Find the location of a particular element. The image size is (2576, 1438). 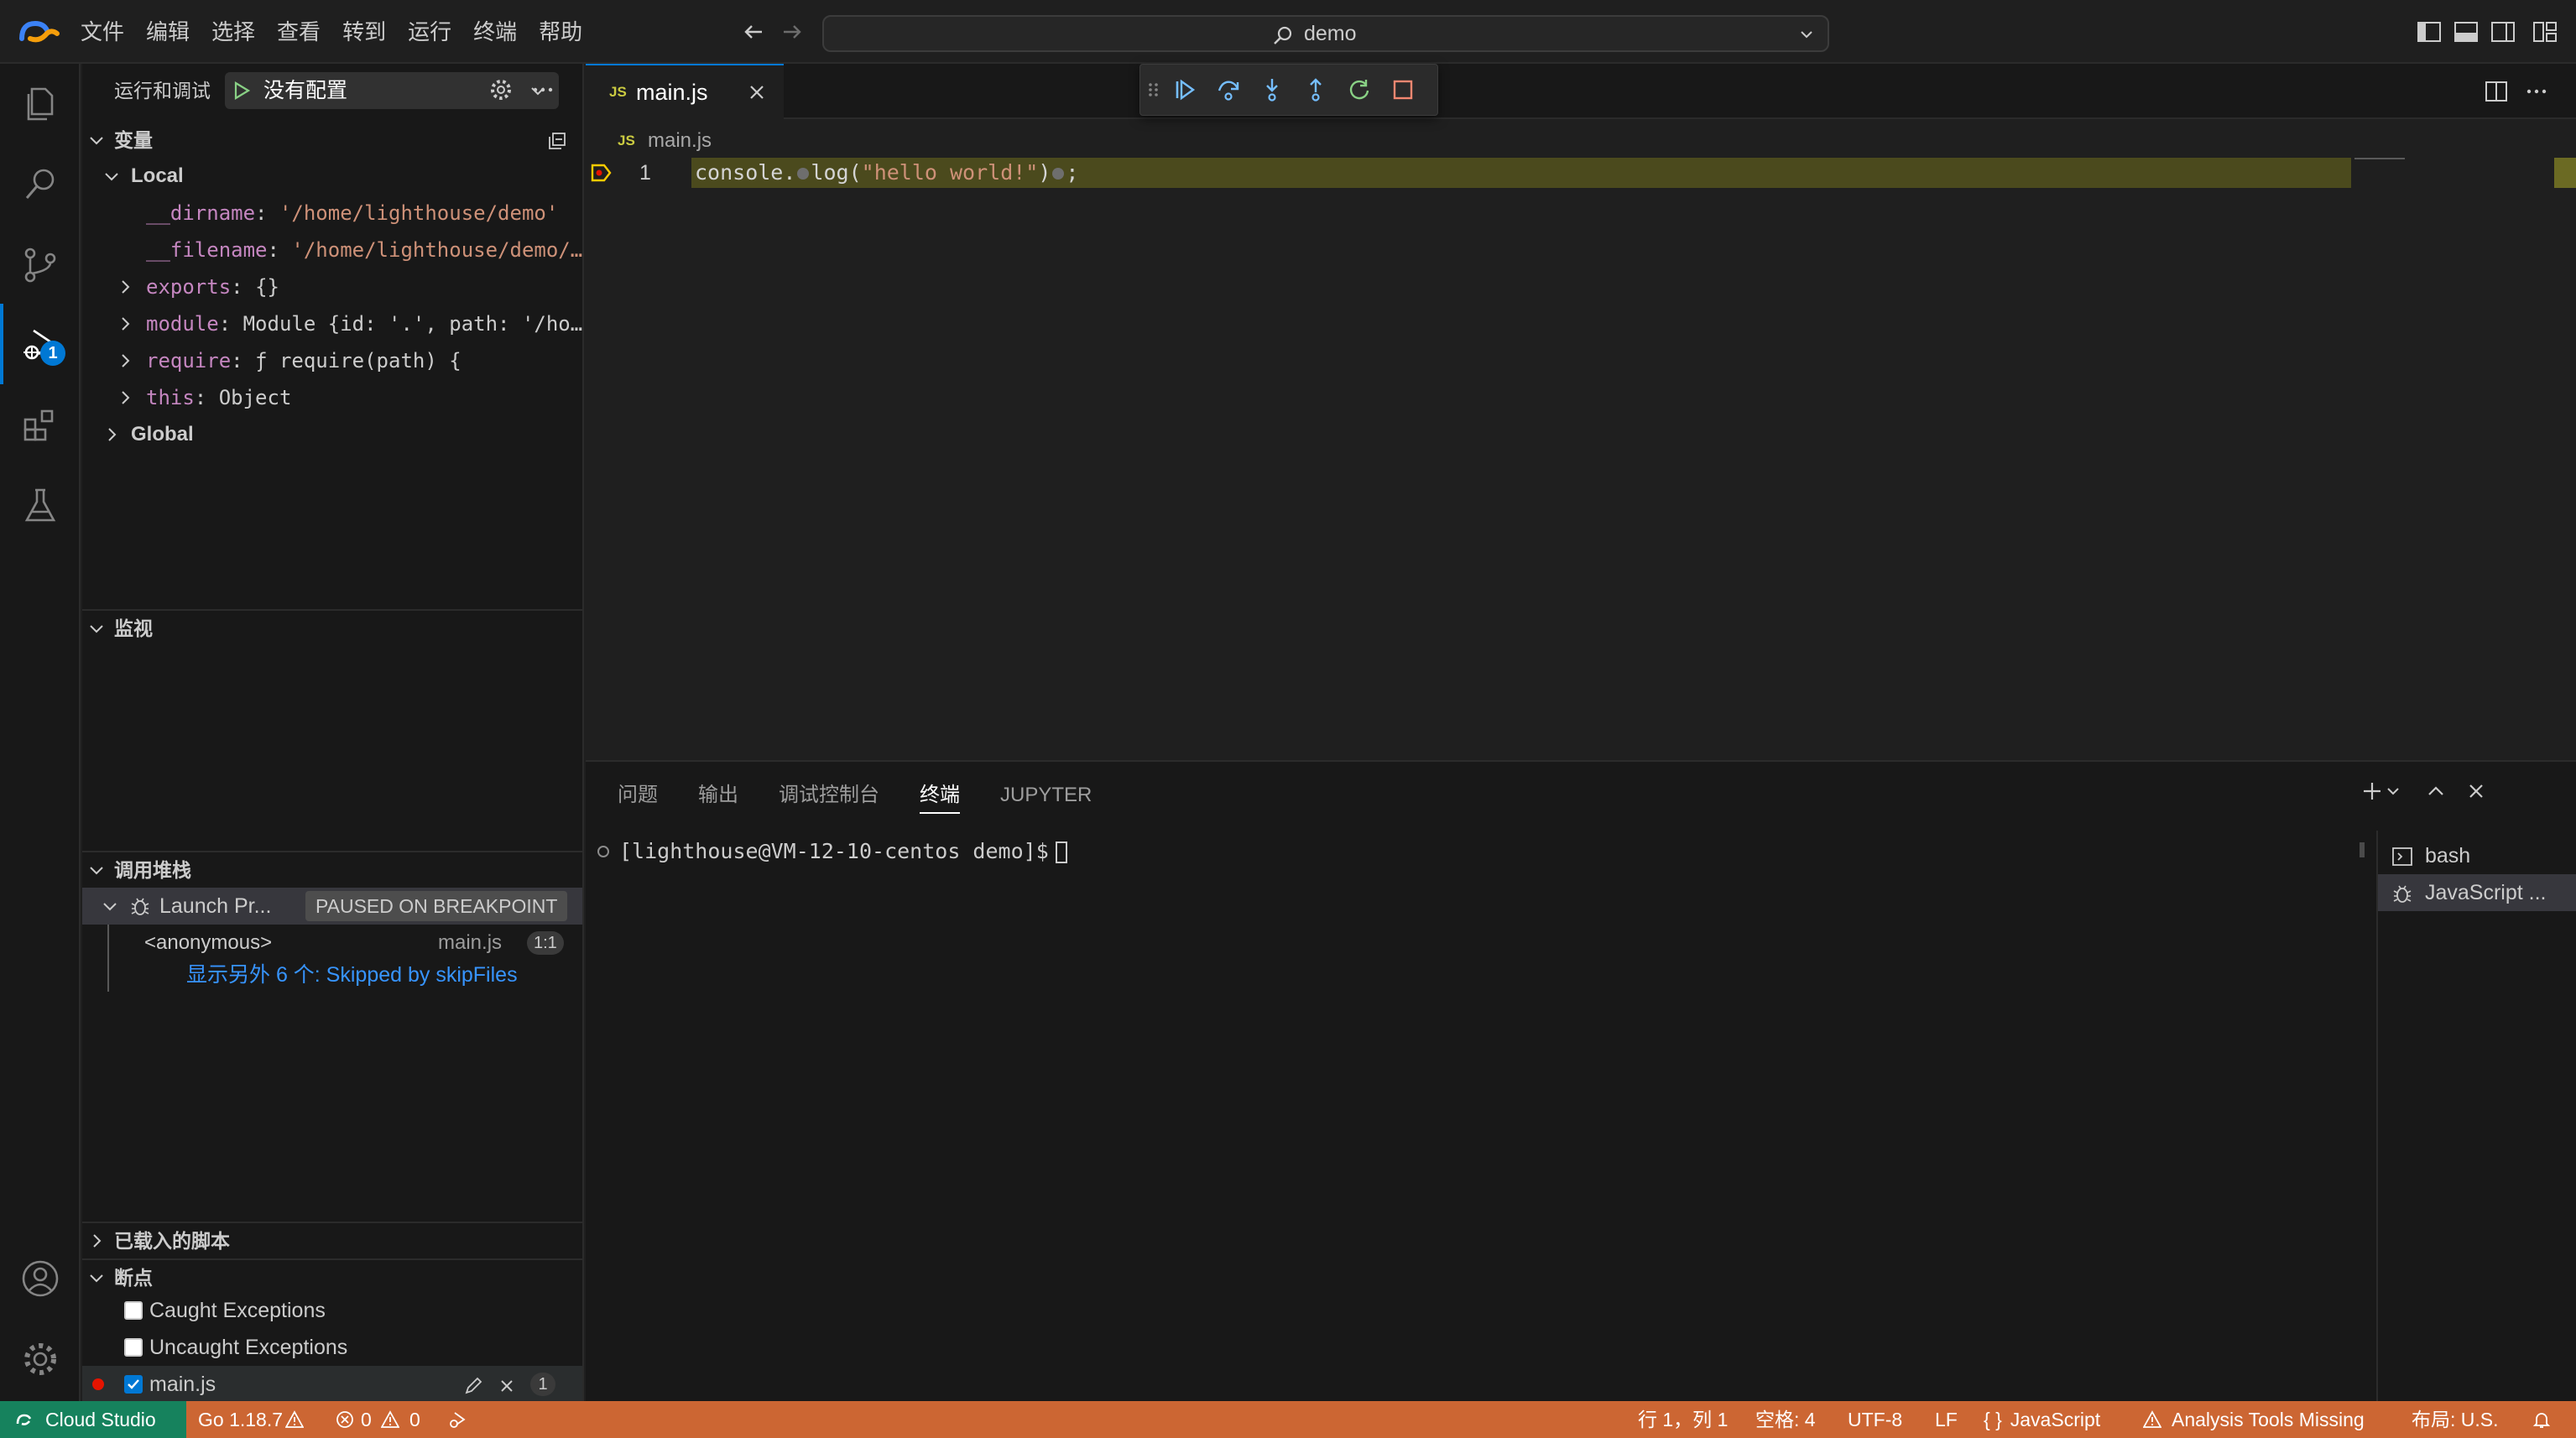

error-icon is located at coordinates (345, 1420).